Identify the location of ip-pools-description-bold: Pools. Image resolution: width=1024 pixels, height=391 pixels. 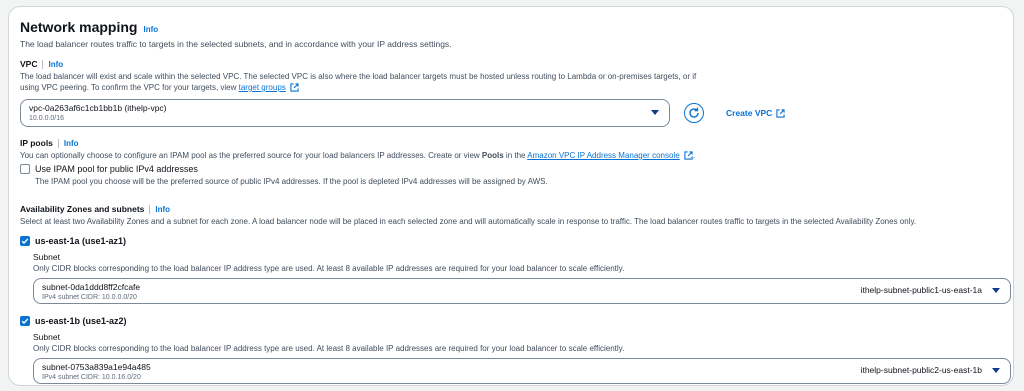
(492, 155).